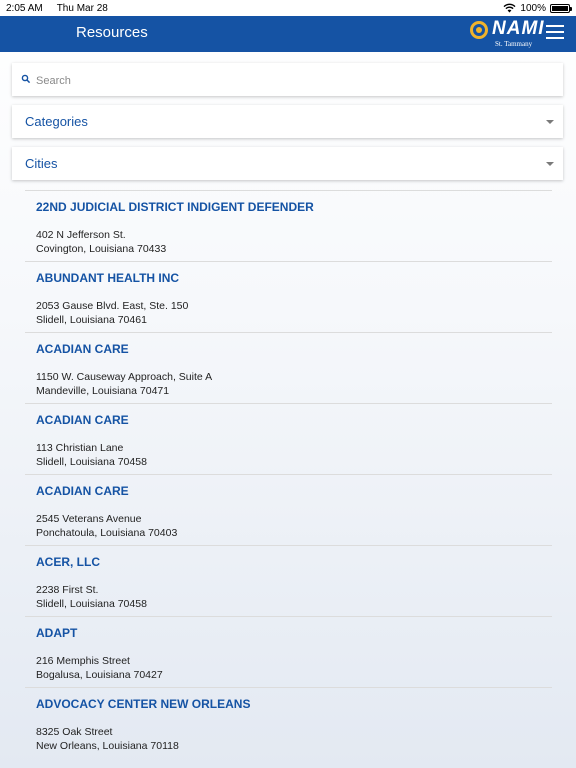  What do you see at coordinates (561, 8) in the screenshot?
I see `battery-icon` at bounding box center [561, 8].